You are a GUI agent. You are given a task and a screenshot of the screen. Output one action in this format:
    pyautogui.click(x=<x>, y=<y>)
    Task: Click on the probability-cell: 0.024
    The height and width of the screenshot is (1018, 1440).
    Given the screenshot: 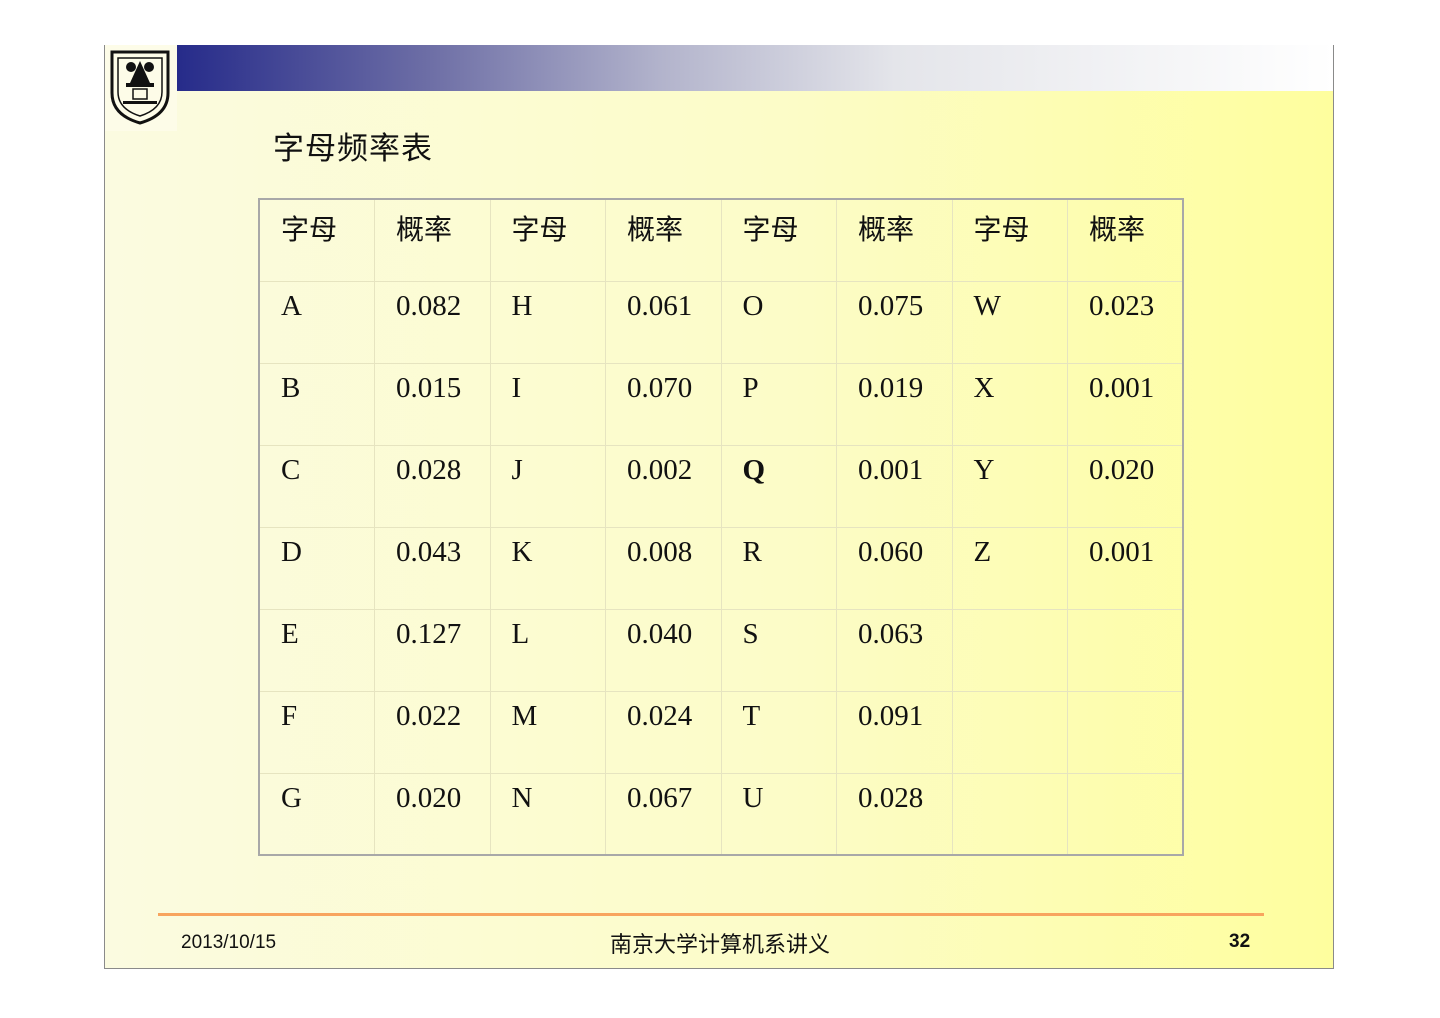 What is the action you would take?
    pyautogui.click(x=663, y=731)
    